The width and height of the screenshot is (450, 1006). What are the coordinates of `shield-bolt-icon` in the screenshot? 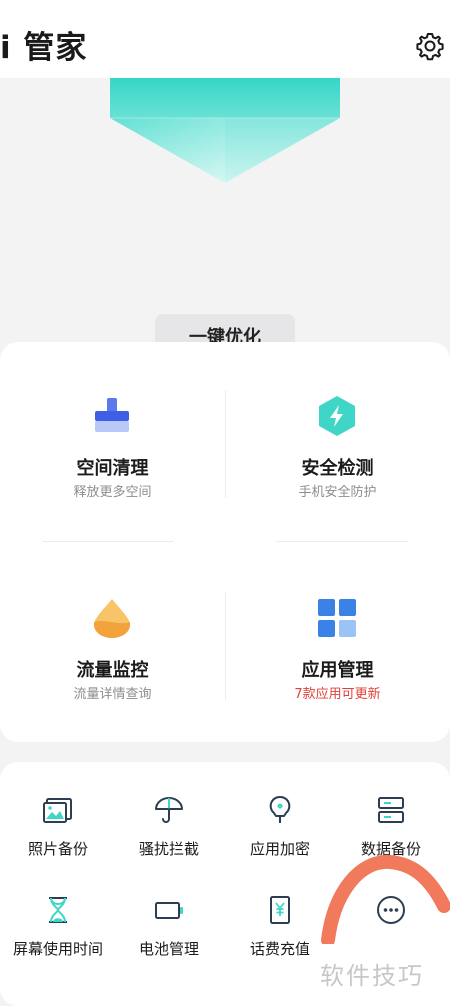 It's located at (337, 416).